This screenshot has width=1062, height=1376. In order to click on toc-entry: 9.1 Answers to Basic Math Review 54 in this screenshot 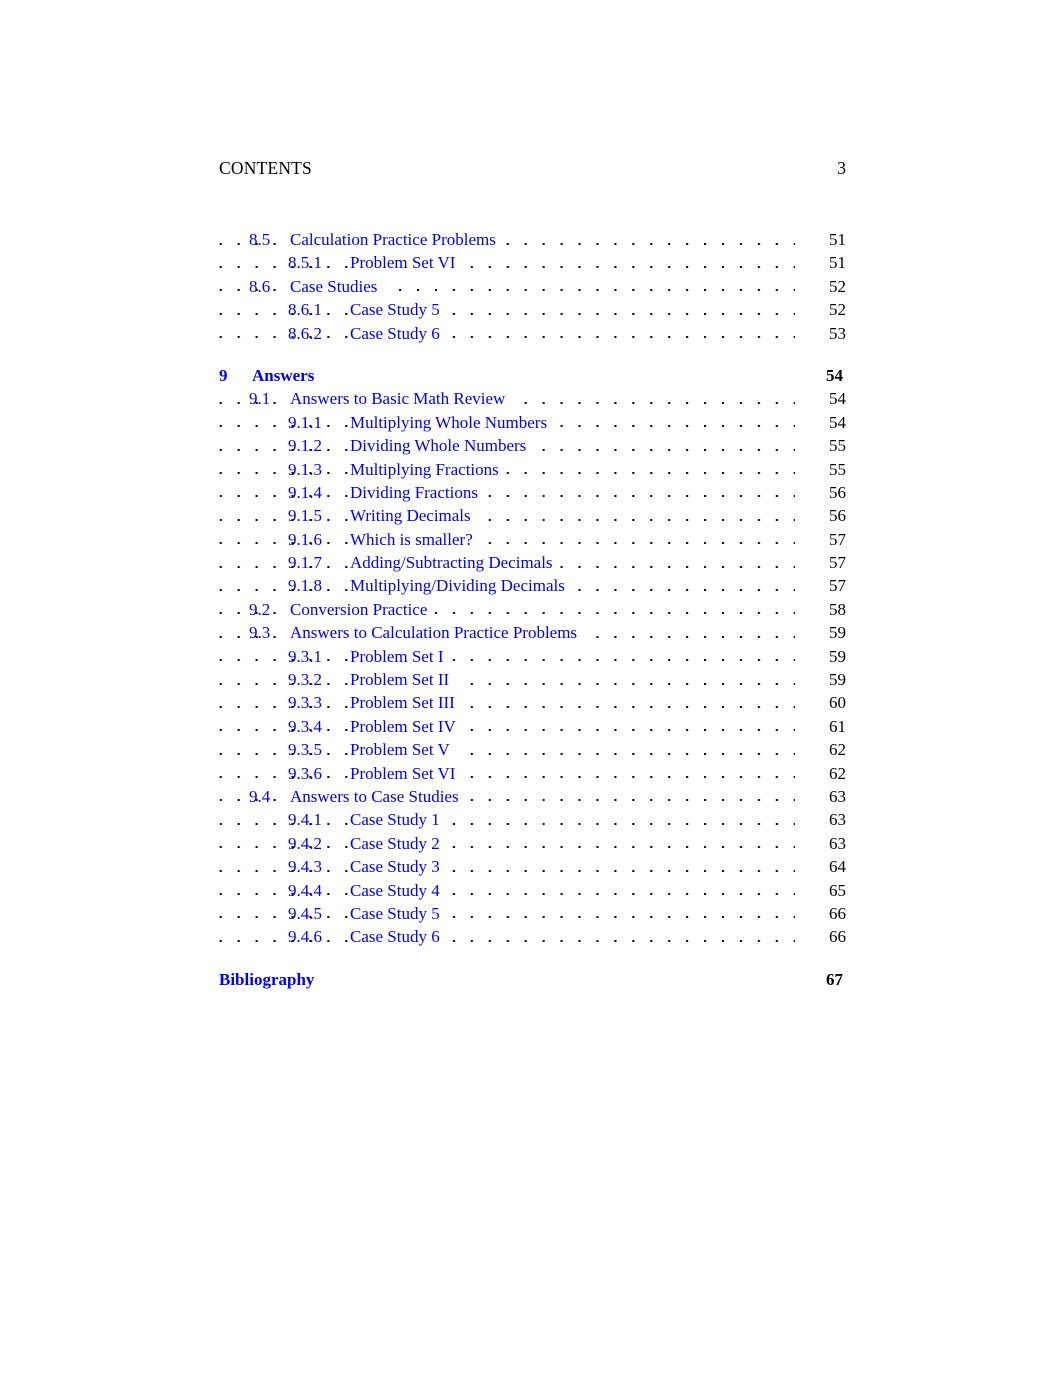, I will do `click(532, 399)`.